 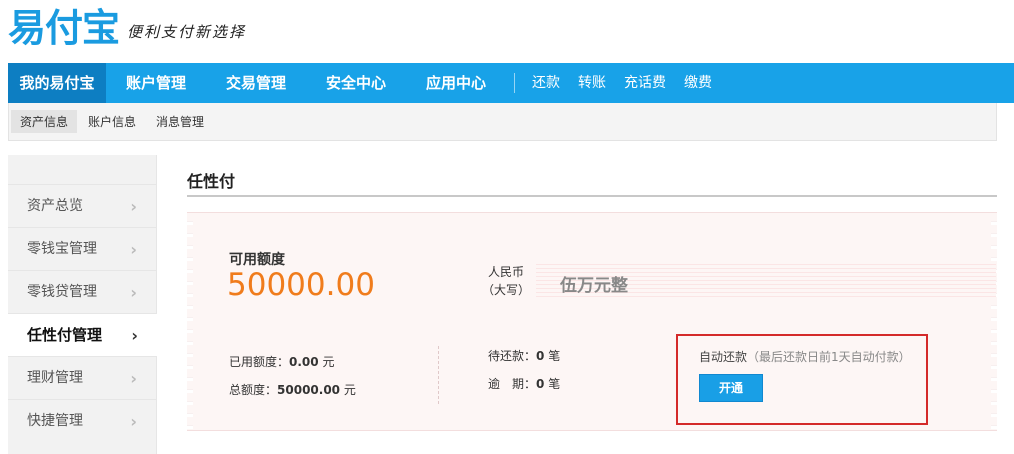 I want to click on sidebar-item-lingqianbao: 零钱宝管理 ›, so click(x=82, y=248).